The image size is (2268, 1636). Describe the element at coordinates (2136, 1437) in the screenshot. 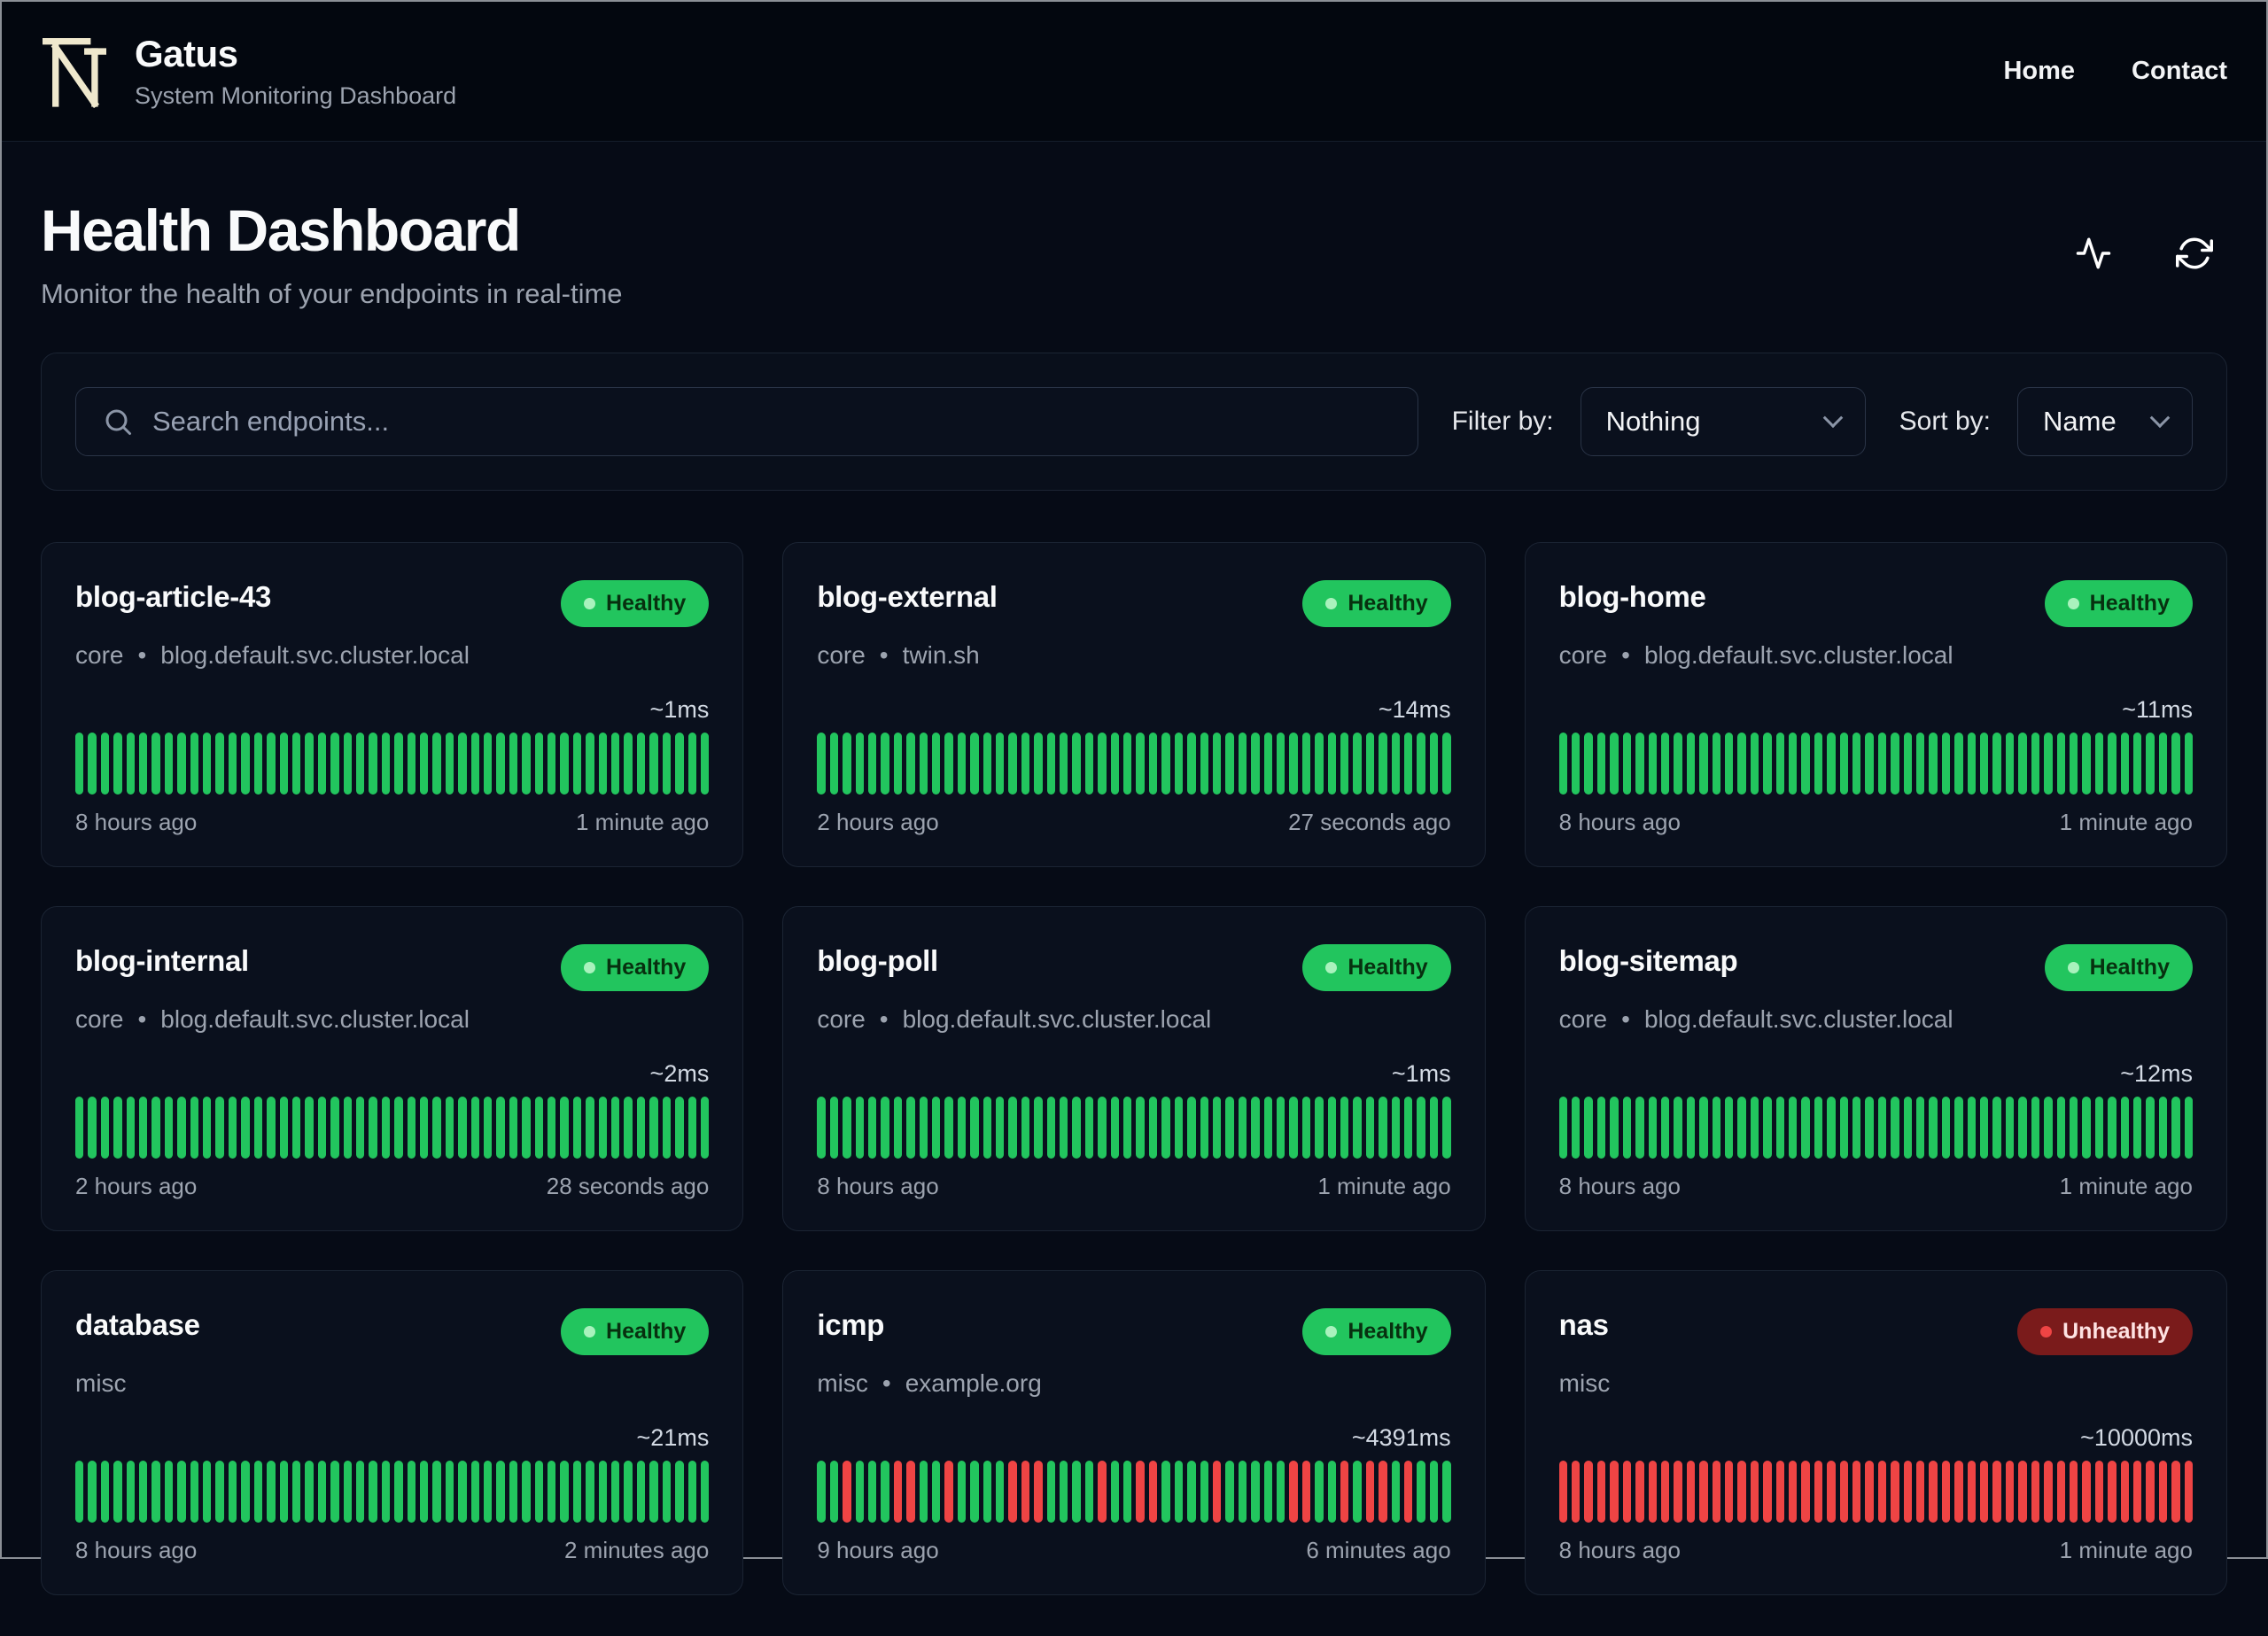

I see `endpoint-latency: ~10000ms` at that location.